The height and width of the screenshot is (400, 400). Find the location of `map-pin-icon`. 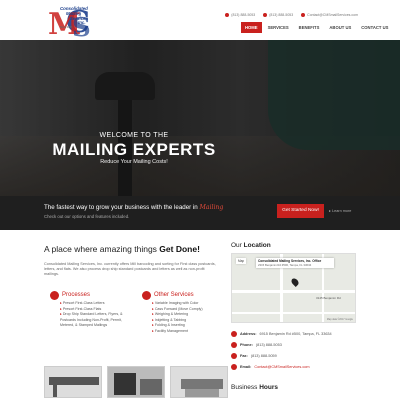

map-pin-icon is located at coordinates (295, 282).